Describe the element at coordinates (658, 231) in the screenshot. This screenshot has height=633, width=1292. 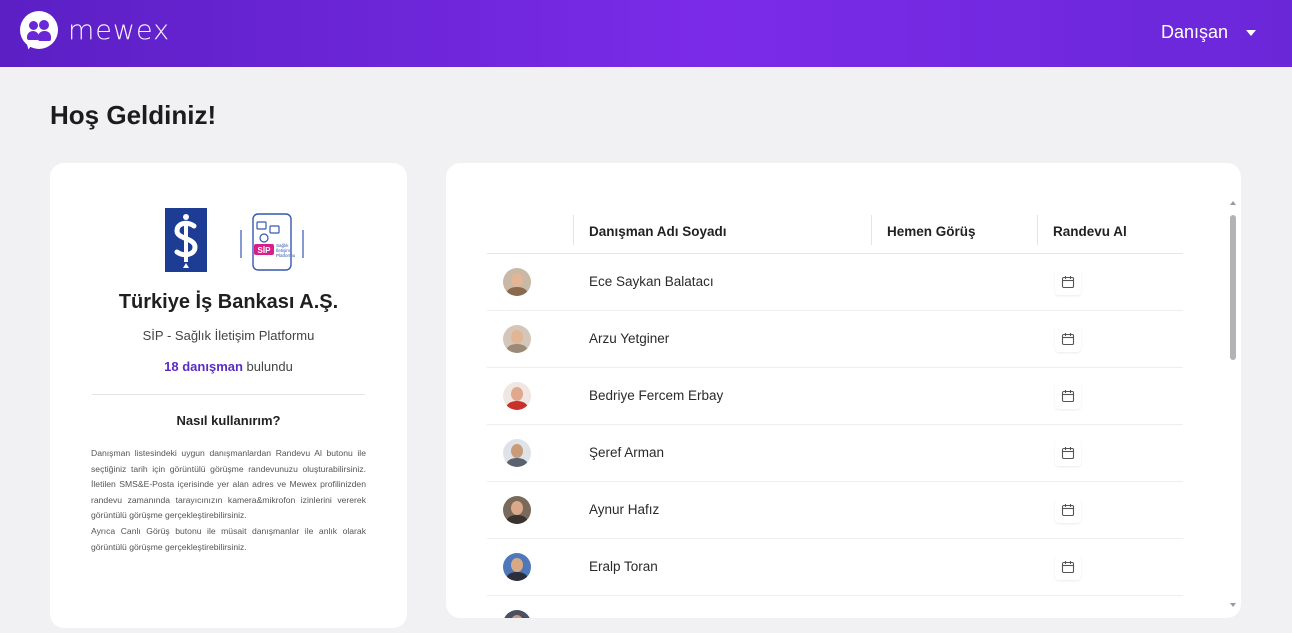
I see `column-header-name: Danışman Adı Soyadı` at that location.